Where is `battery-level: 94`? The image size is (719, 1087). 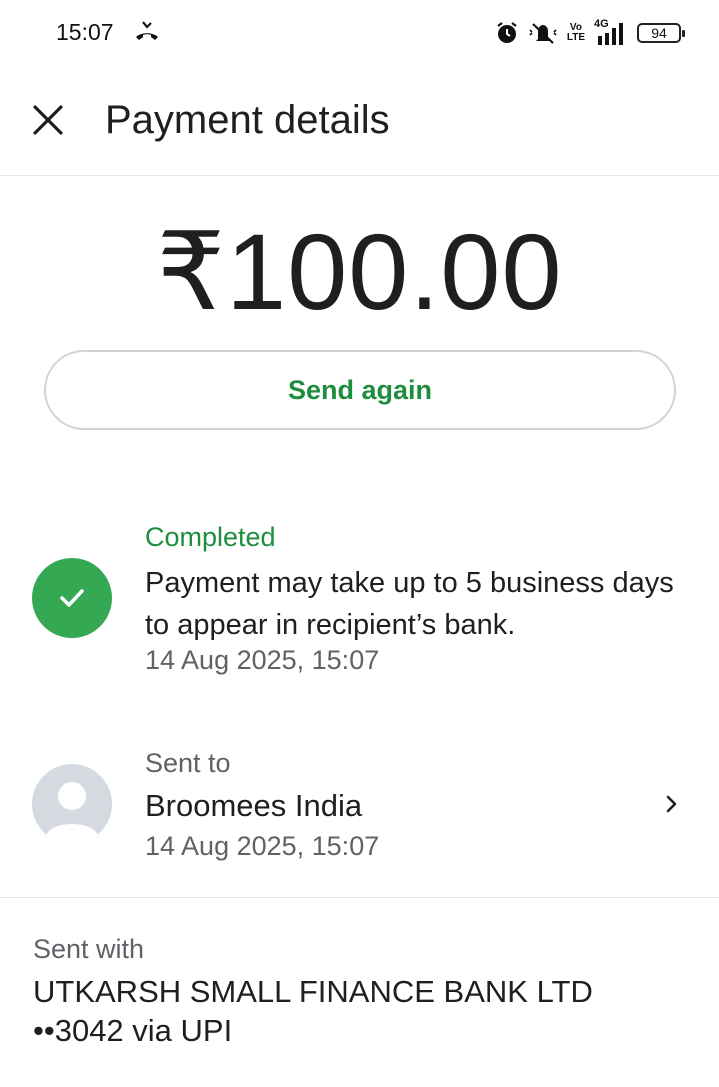 battery-level: 94 is located at coordinates (659, 33).